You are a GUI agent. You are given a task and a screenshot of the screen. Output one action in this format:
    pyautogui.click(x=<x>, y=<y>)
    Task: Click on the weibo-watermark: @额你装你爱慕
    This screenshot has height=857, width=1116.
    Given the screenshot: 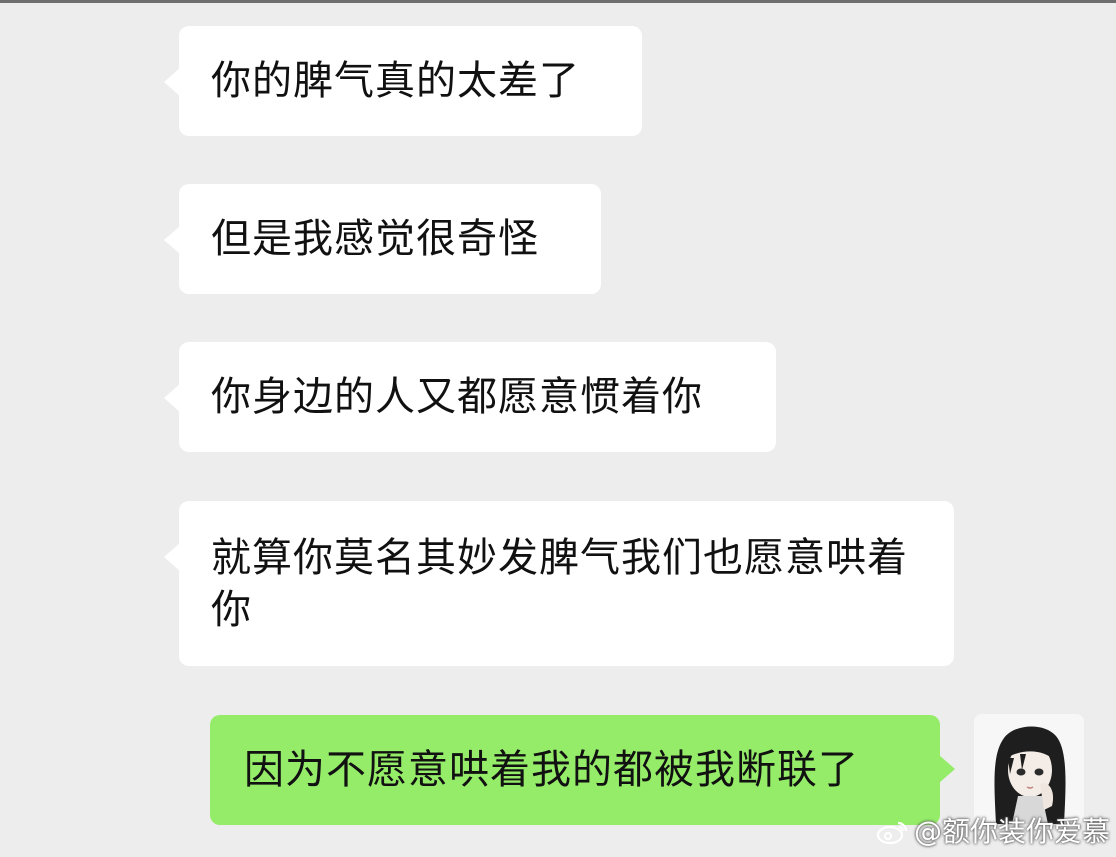 What is the action you would take?
    pyautogui.click(x=993, y=832)
    